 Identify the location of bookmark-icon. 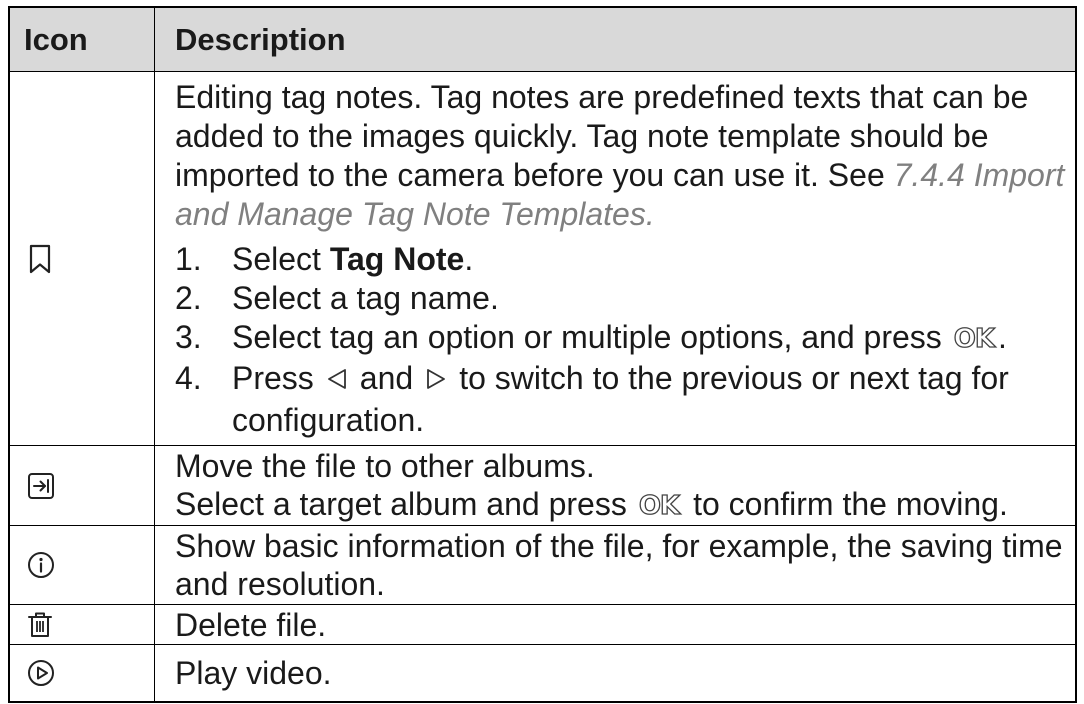
(40, 259).